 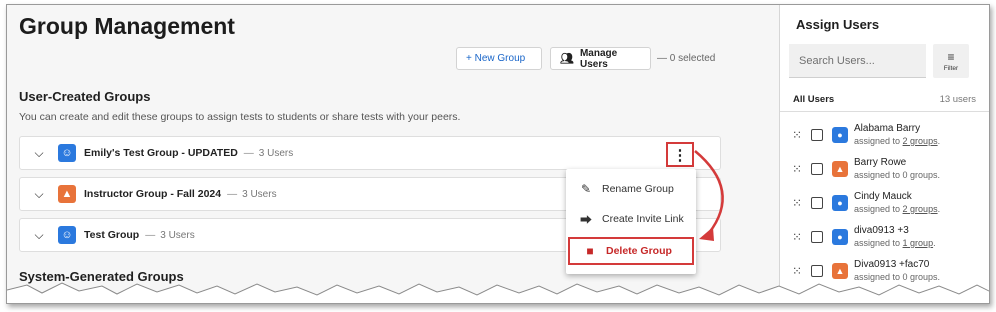 I want to click on manage-users-label: Manage Users, so click(x=598, y=58).